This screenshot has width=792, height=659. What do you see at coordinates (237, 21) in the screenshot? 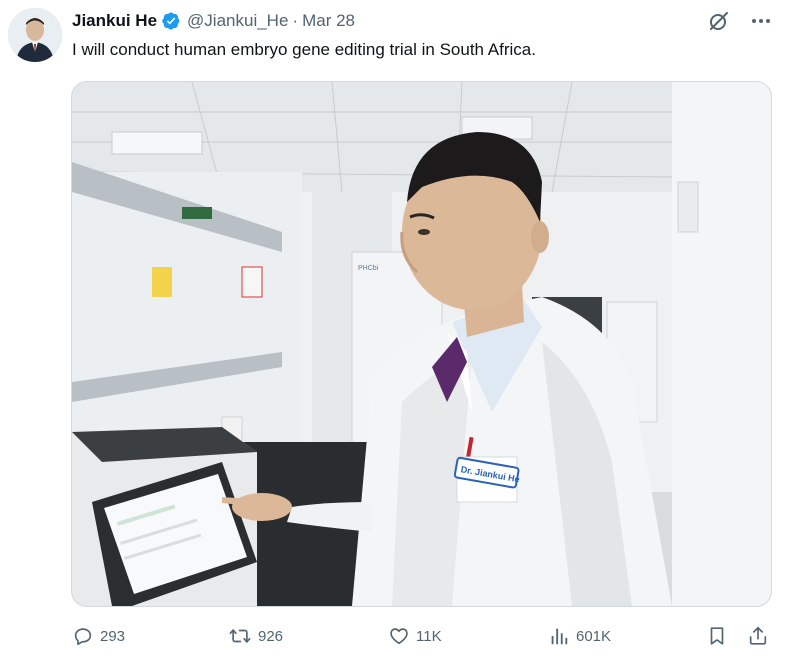
I see `author-handle: @Jiankui_He` at bounding box center [237, 21].